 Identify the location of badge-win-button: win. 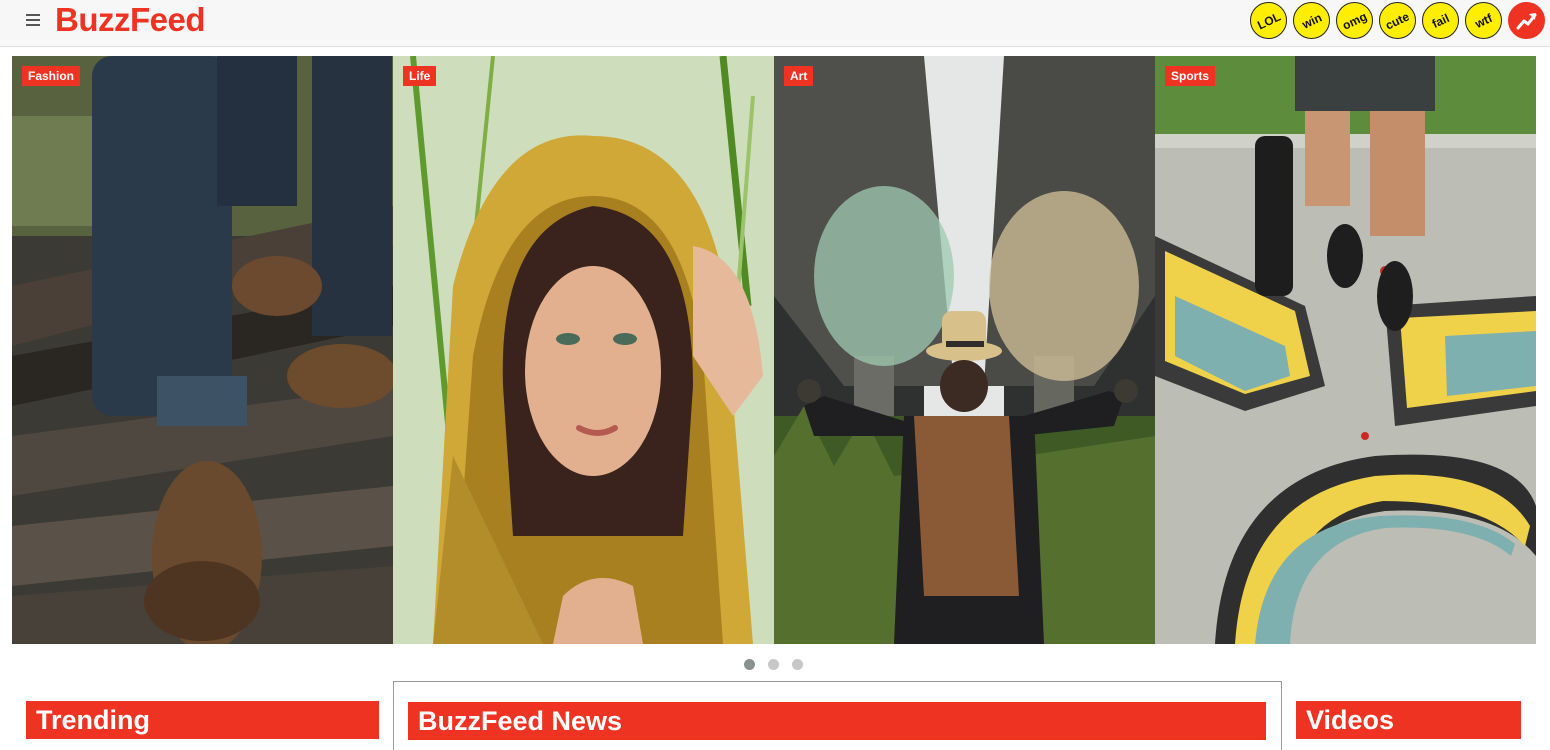
(1311, 20).